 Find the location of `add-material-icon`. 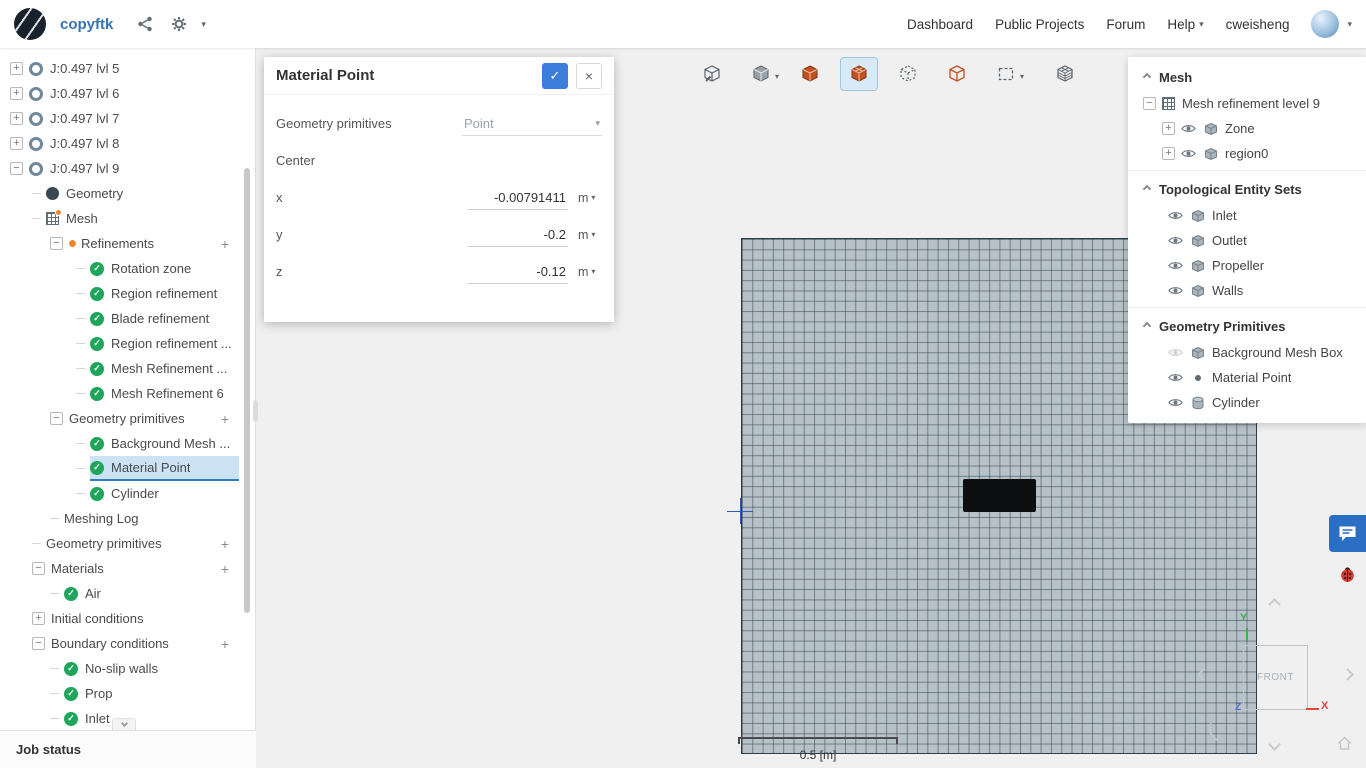

add-material-icon is located at coordinates (225, 569).